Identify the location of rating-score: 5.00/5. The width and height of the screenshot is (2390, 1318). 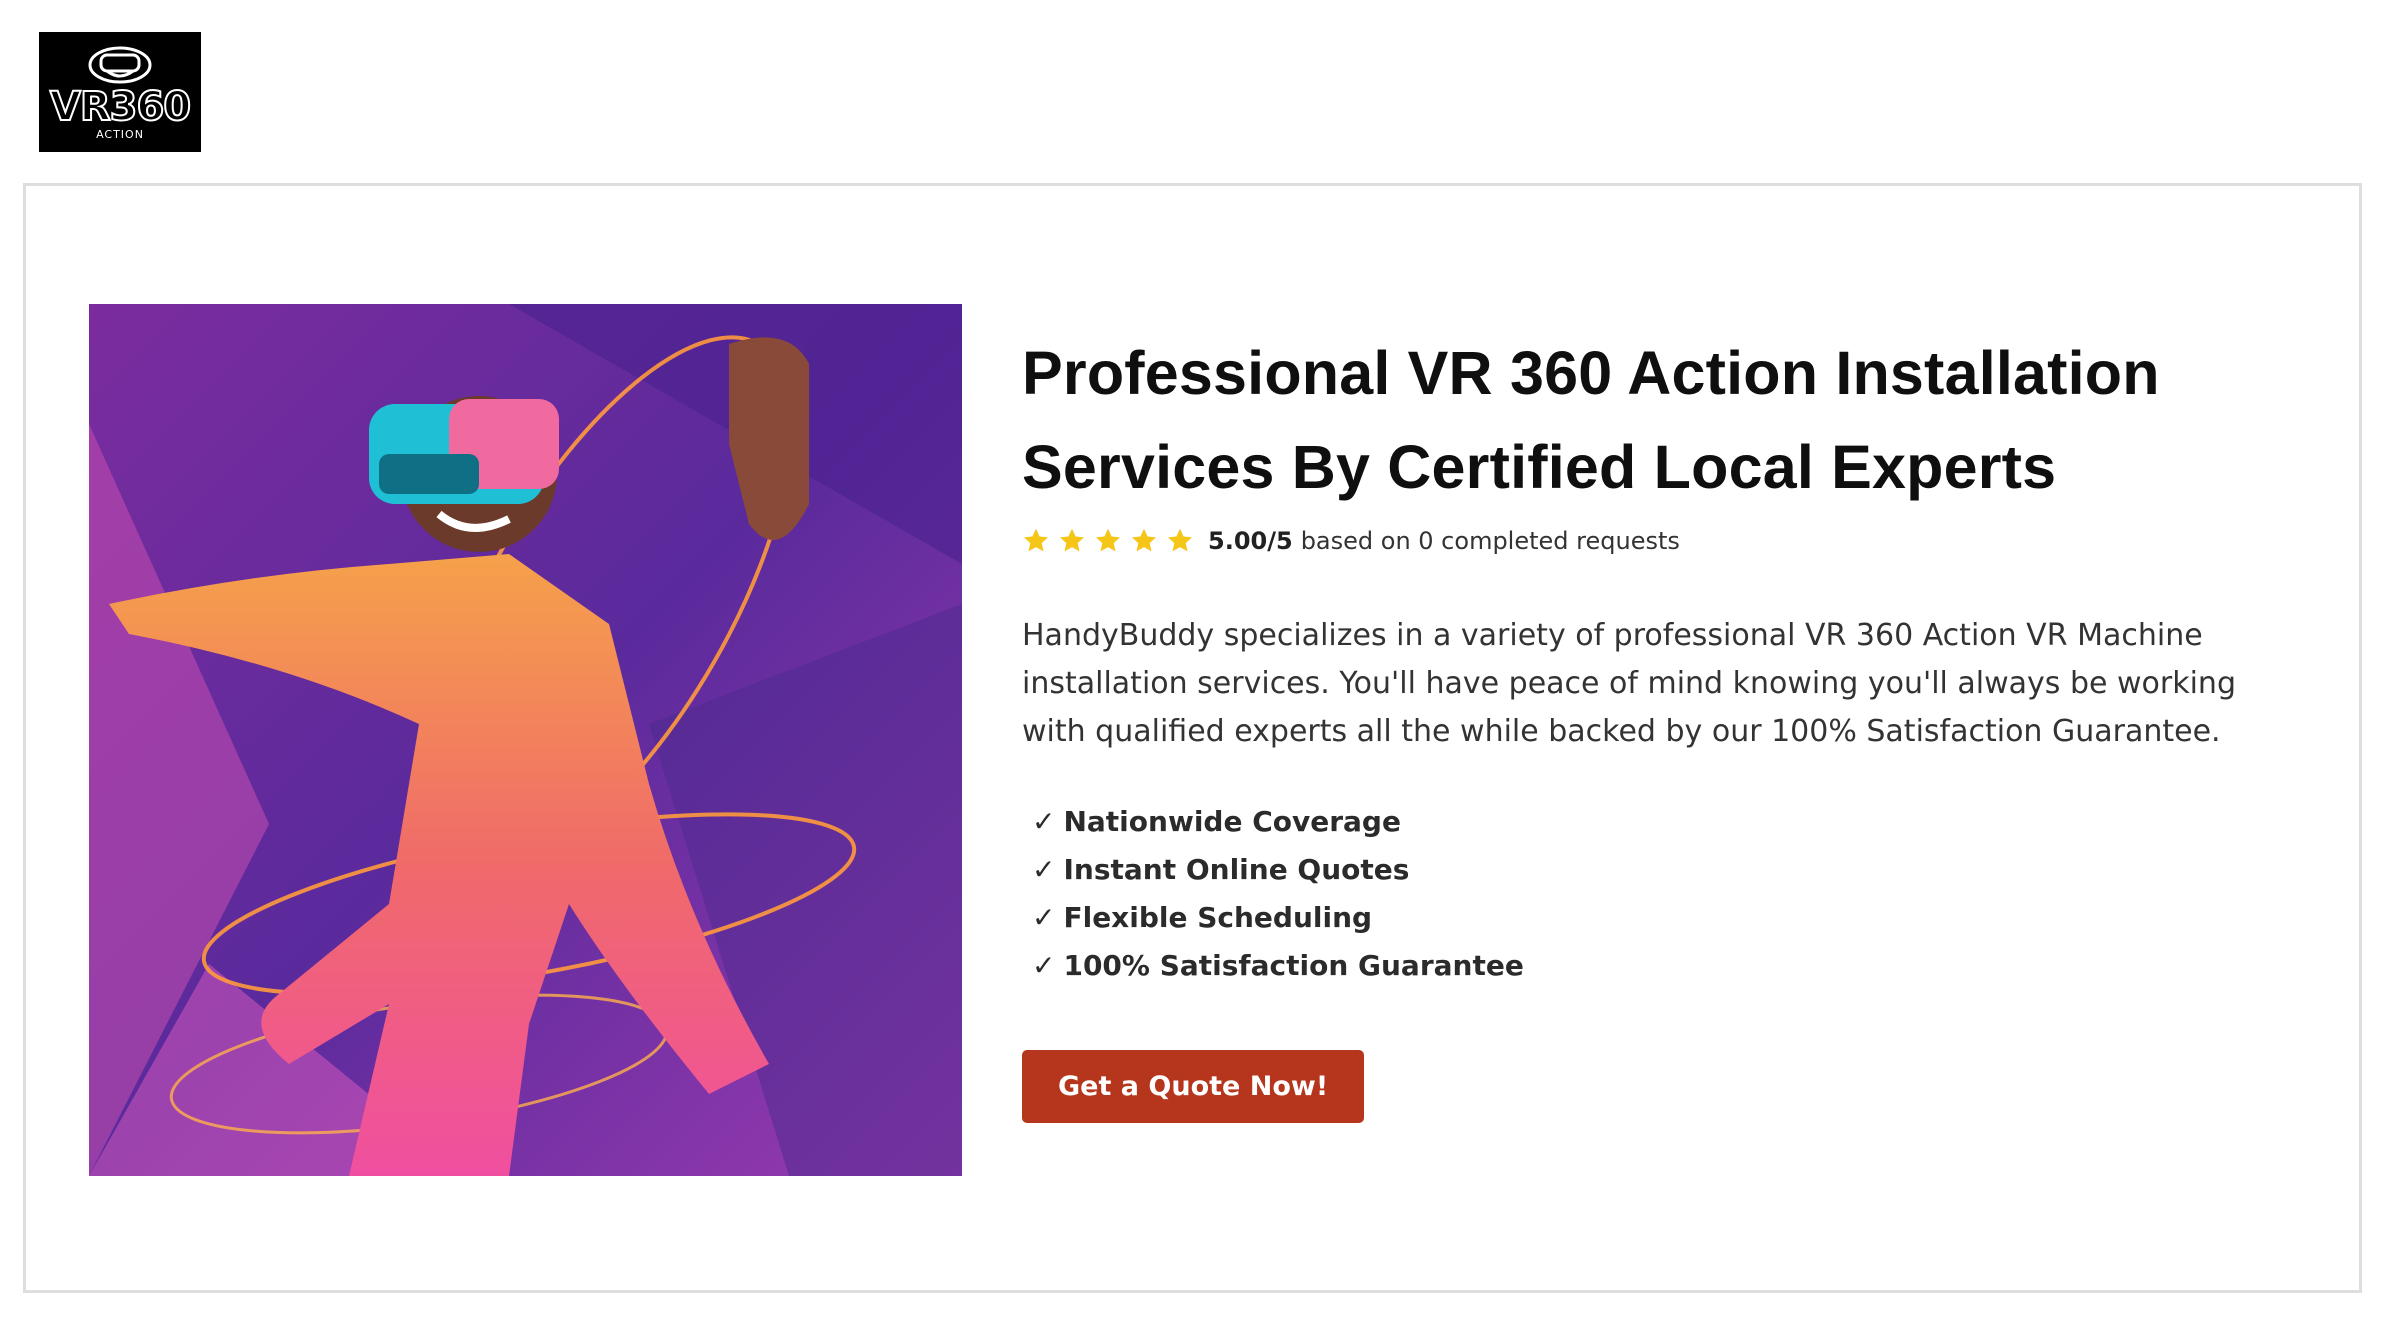
(1250, 541).